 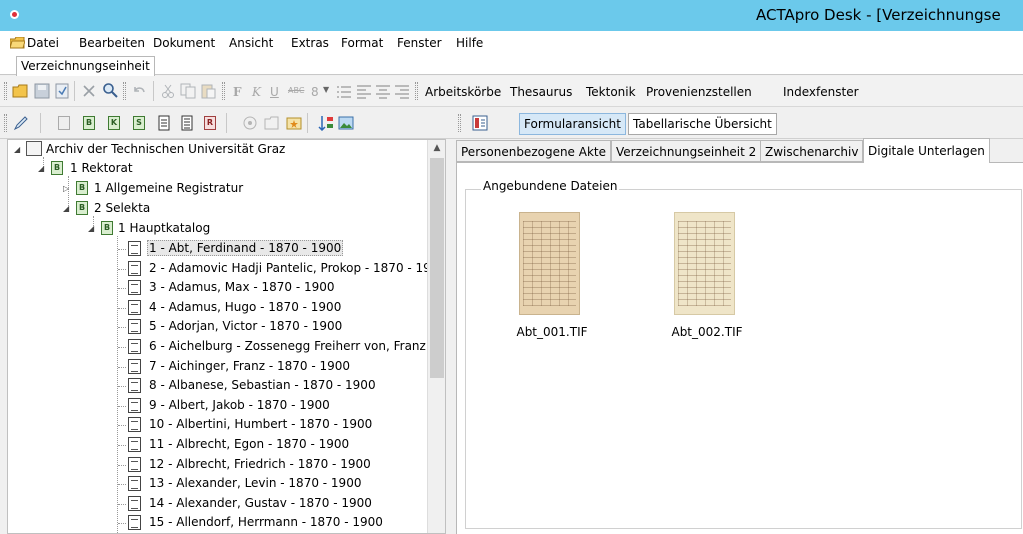 What do you see at coordinates (164, 123) in the screenshot?
I see `document-icon` at bounding box center [164, 123].